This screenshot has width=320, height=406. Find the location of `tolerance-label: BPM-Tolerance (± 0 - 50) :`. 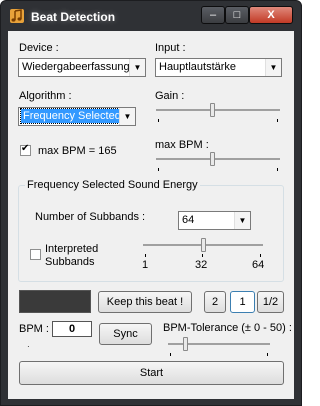

tolerance-label: BPM-Tolerance (± 0 - 50) : is located at coordinates (227, 328).